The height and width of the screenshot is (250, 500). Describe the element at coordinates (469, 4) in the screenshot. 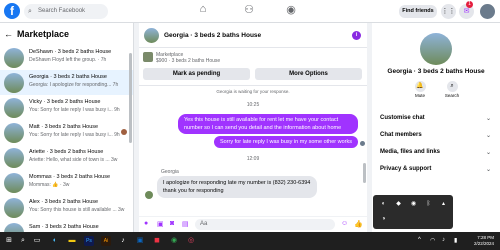

I see `notification-badge: 1` at that location.